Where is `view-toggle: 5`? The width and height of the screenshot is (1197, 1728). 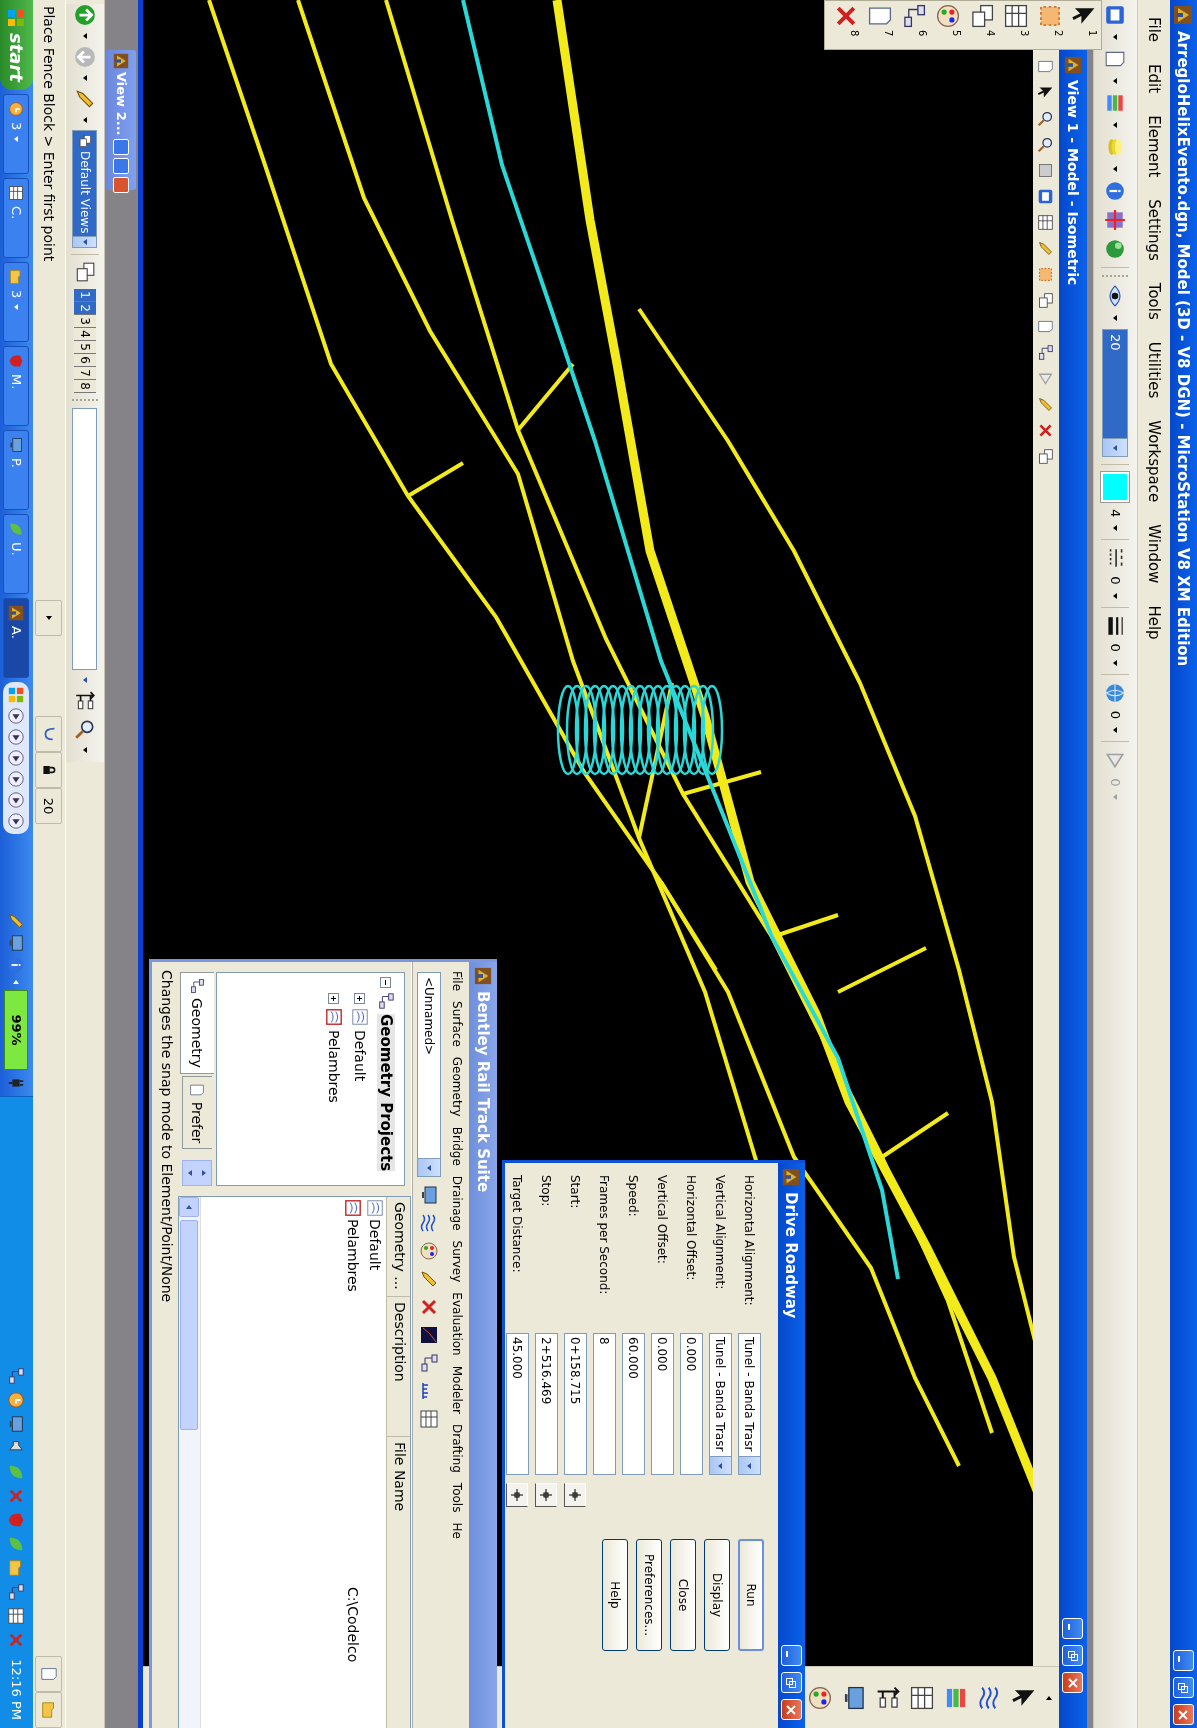 view-toggle: 5 is located at coordinates (85, 347).